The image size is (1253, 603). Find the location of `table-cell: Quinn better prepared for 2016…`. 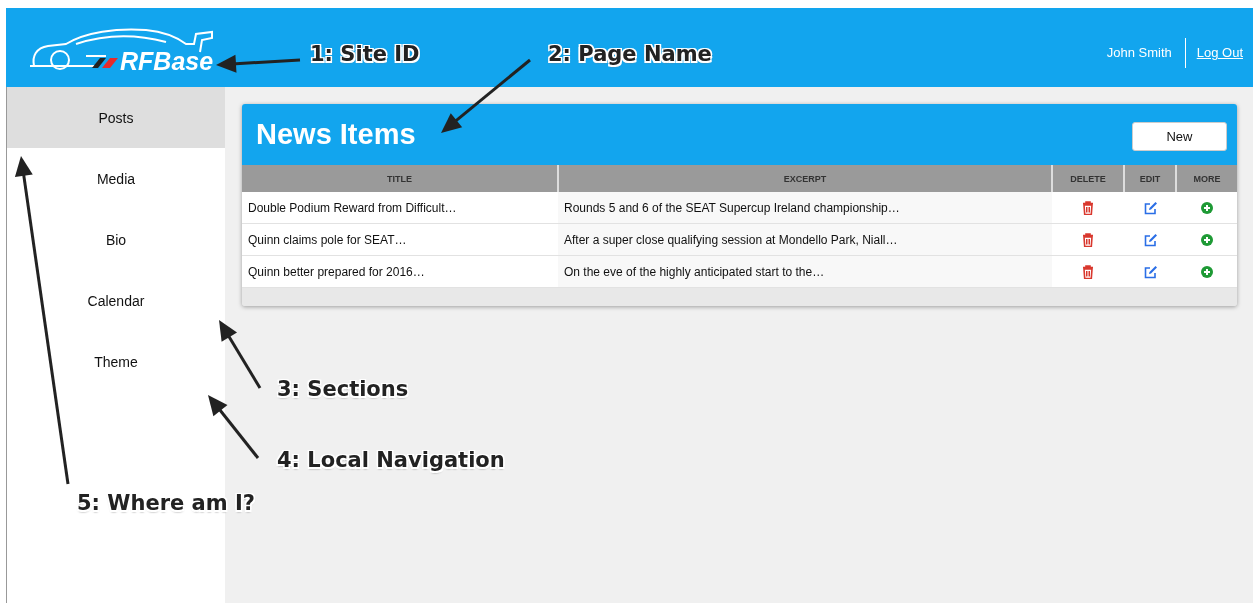

table-cell: Quinn better prepared for 2016… is located at coordinates (400, 271).